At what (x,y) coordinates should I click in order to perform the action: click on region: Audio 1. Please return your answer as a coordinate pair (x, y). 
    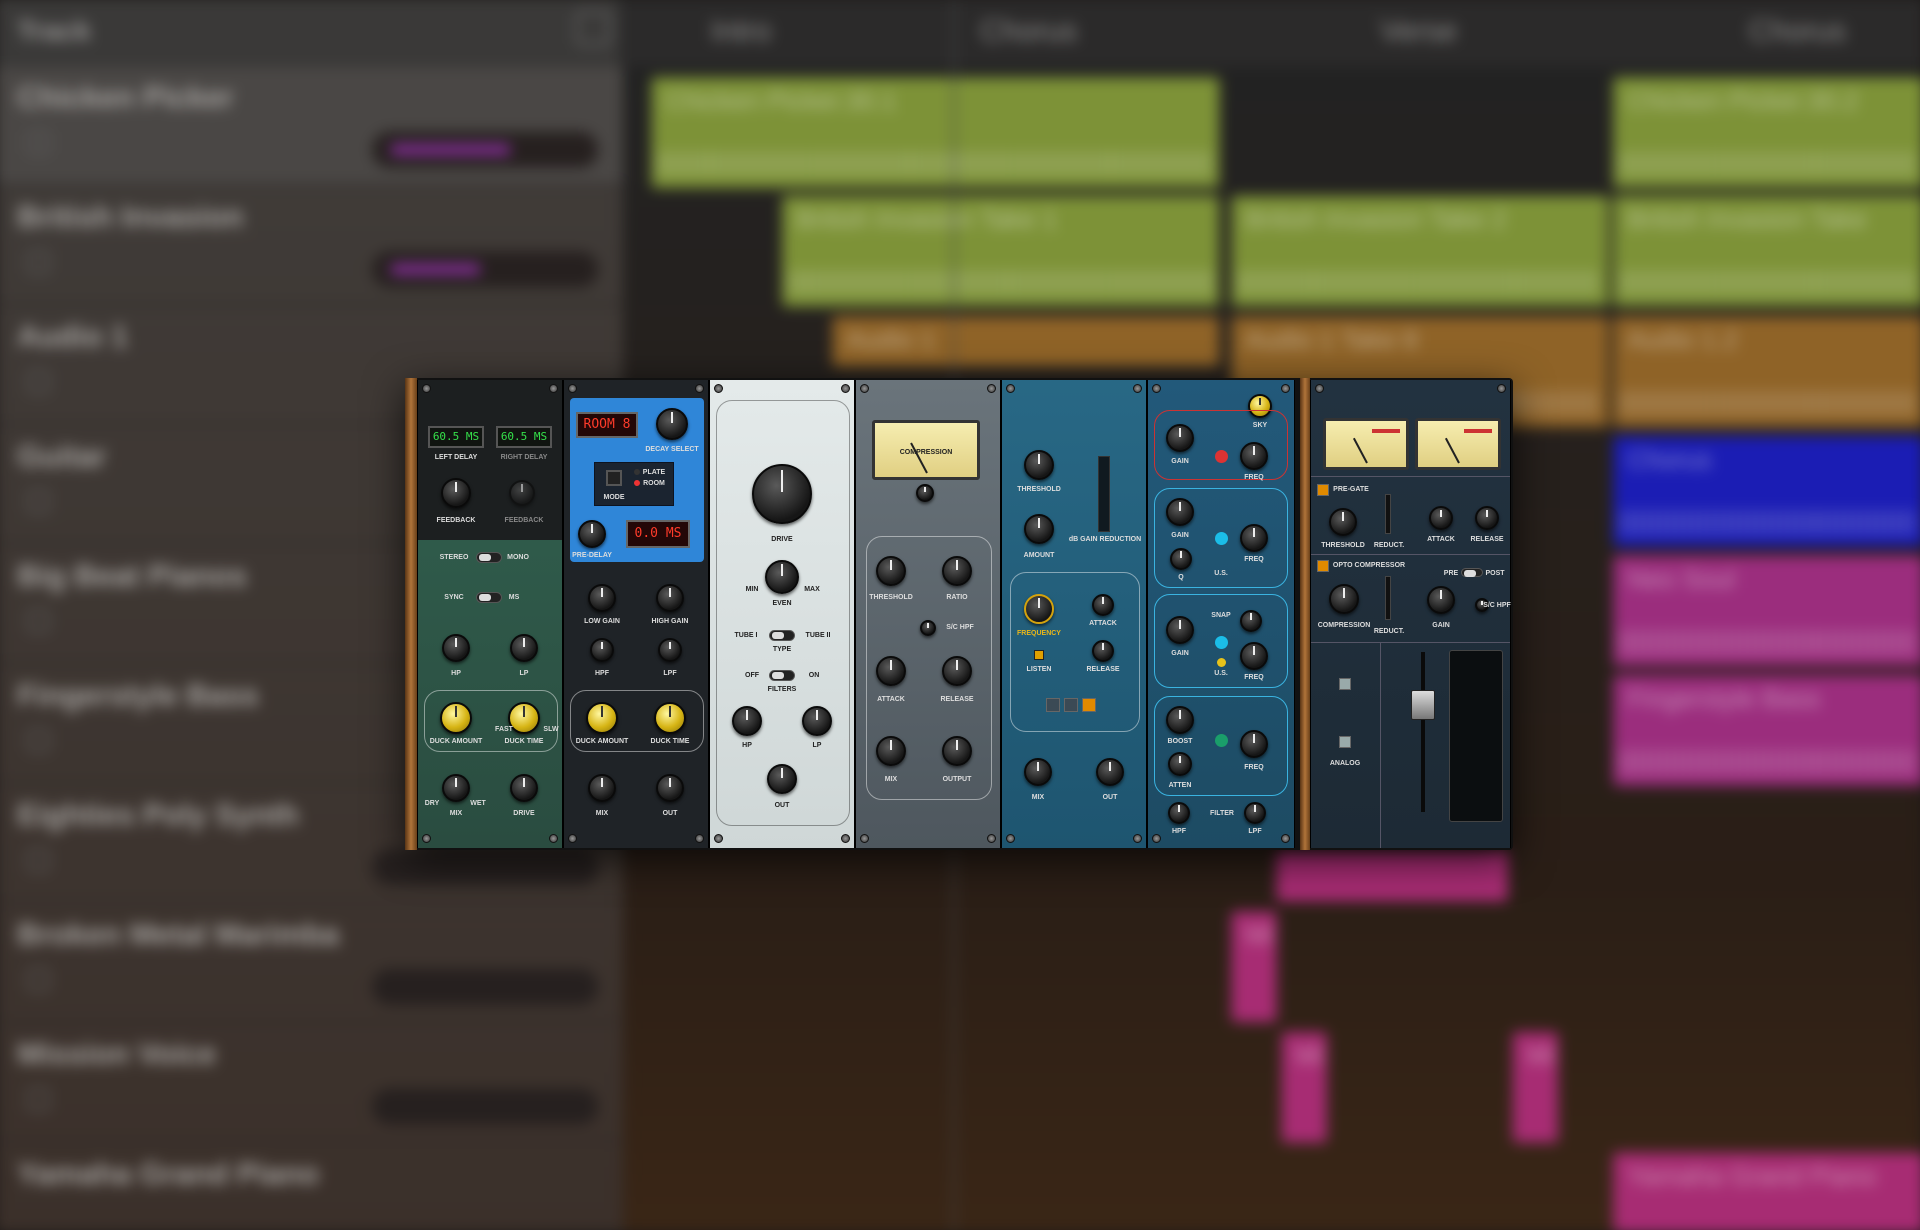
    Looking at the image, I should click on (1026, 341).